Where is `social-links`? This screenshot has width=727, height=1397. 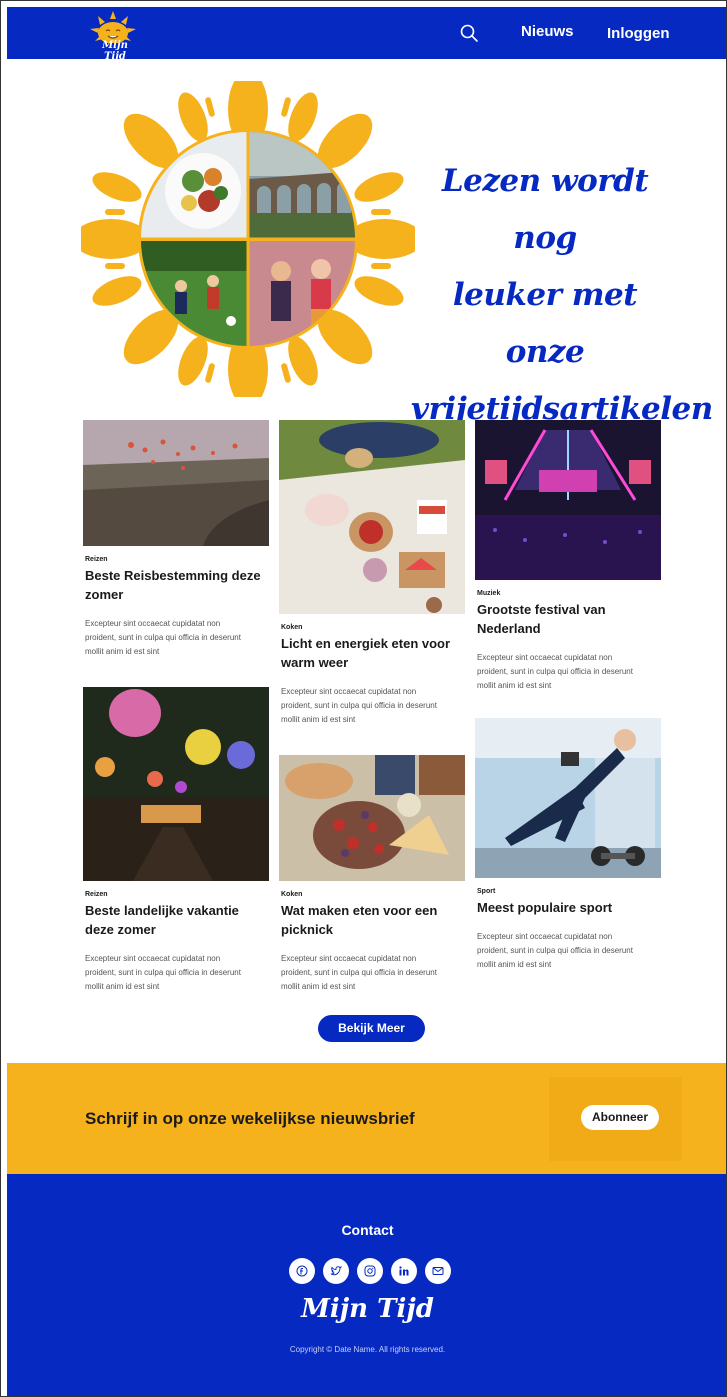
social-links is located at coordinates (371, 1271).